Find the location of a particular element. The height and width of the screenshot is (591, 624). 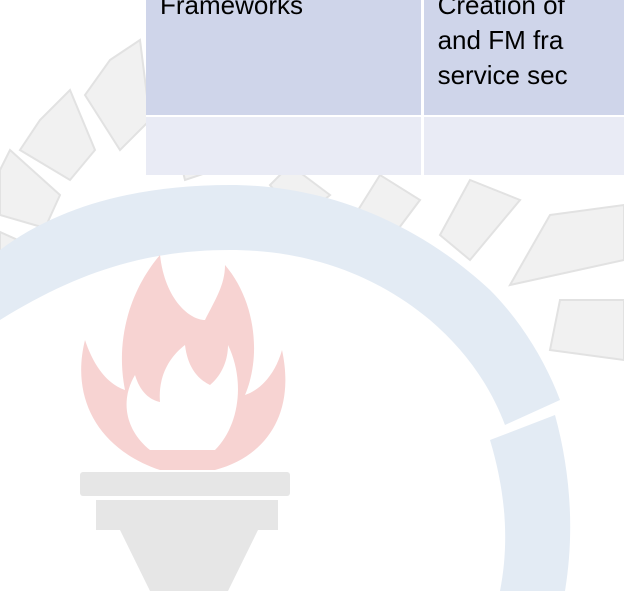

cell-text-line: Creation of is located at coordinates (501, 10).